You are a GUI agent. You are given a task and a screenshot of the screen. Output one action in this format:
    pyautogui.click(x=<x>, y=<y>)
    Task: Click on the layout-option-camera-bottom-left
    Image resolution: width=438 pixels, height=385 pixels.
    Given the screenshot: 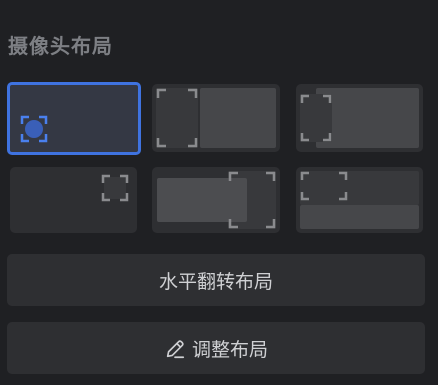 What is the action you would take?
    pyautogui.click(x=74, y=118)
    